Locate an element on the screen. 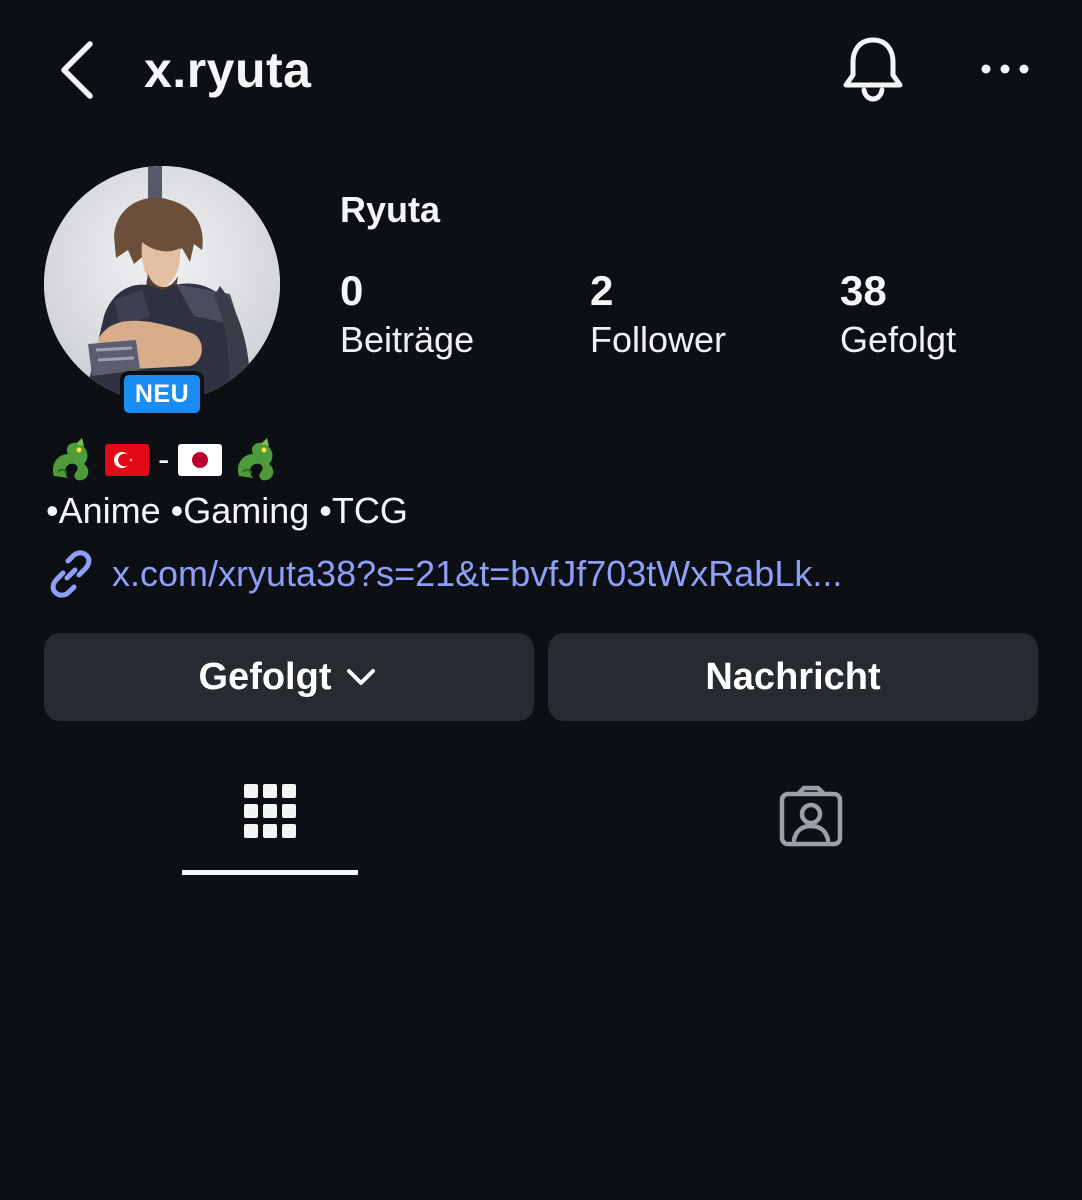 The height and width of the screenshot is (1200, 1082). tab-tagged is located at coordinates (811, 820).